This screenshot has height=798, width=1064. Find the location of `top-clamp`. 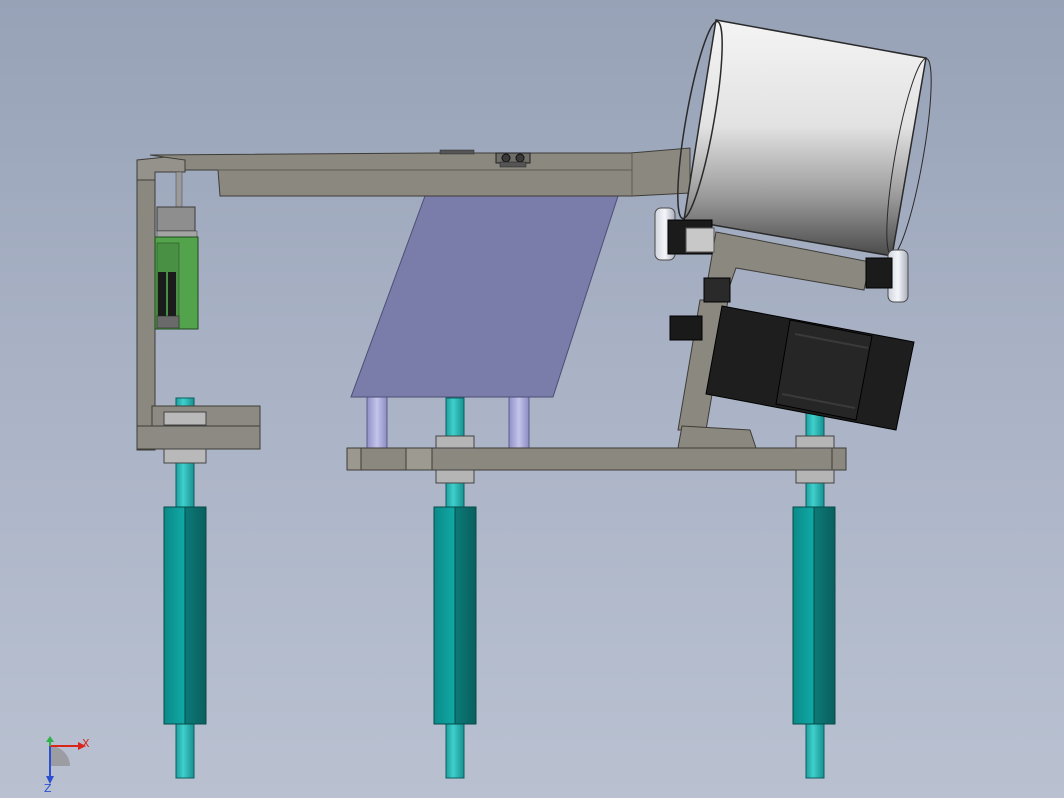

top-clamp is located at coordinates (513, 160).